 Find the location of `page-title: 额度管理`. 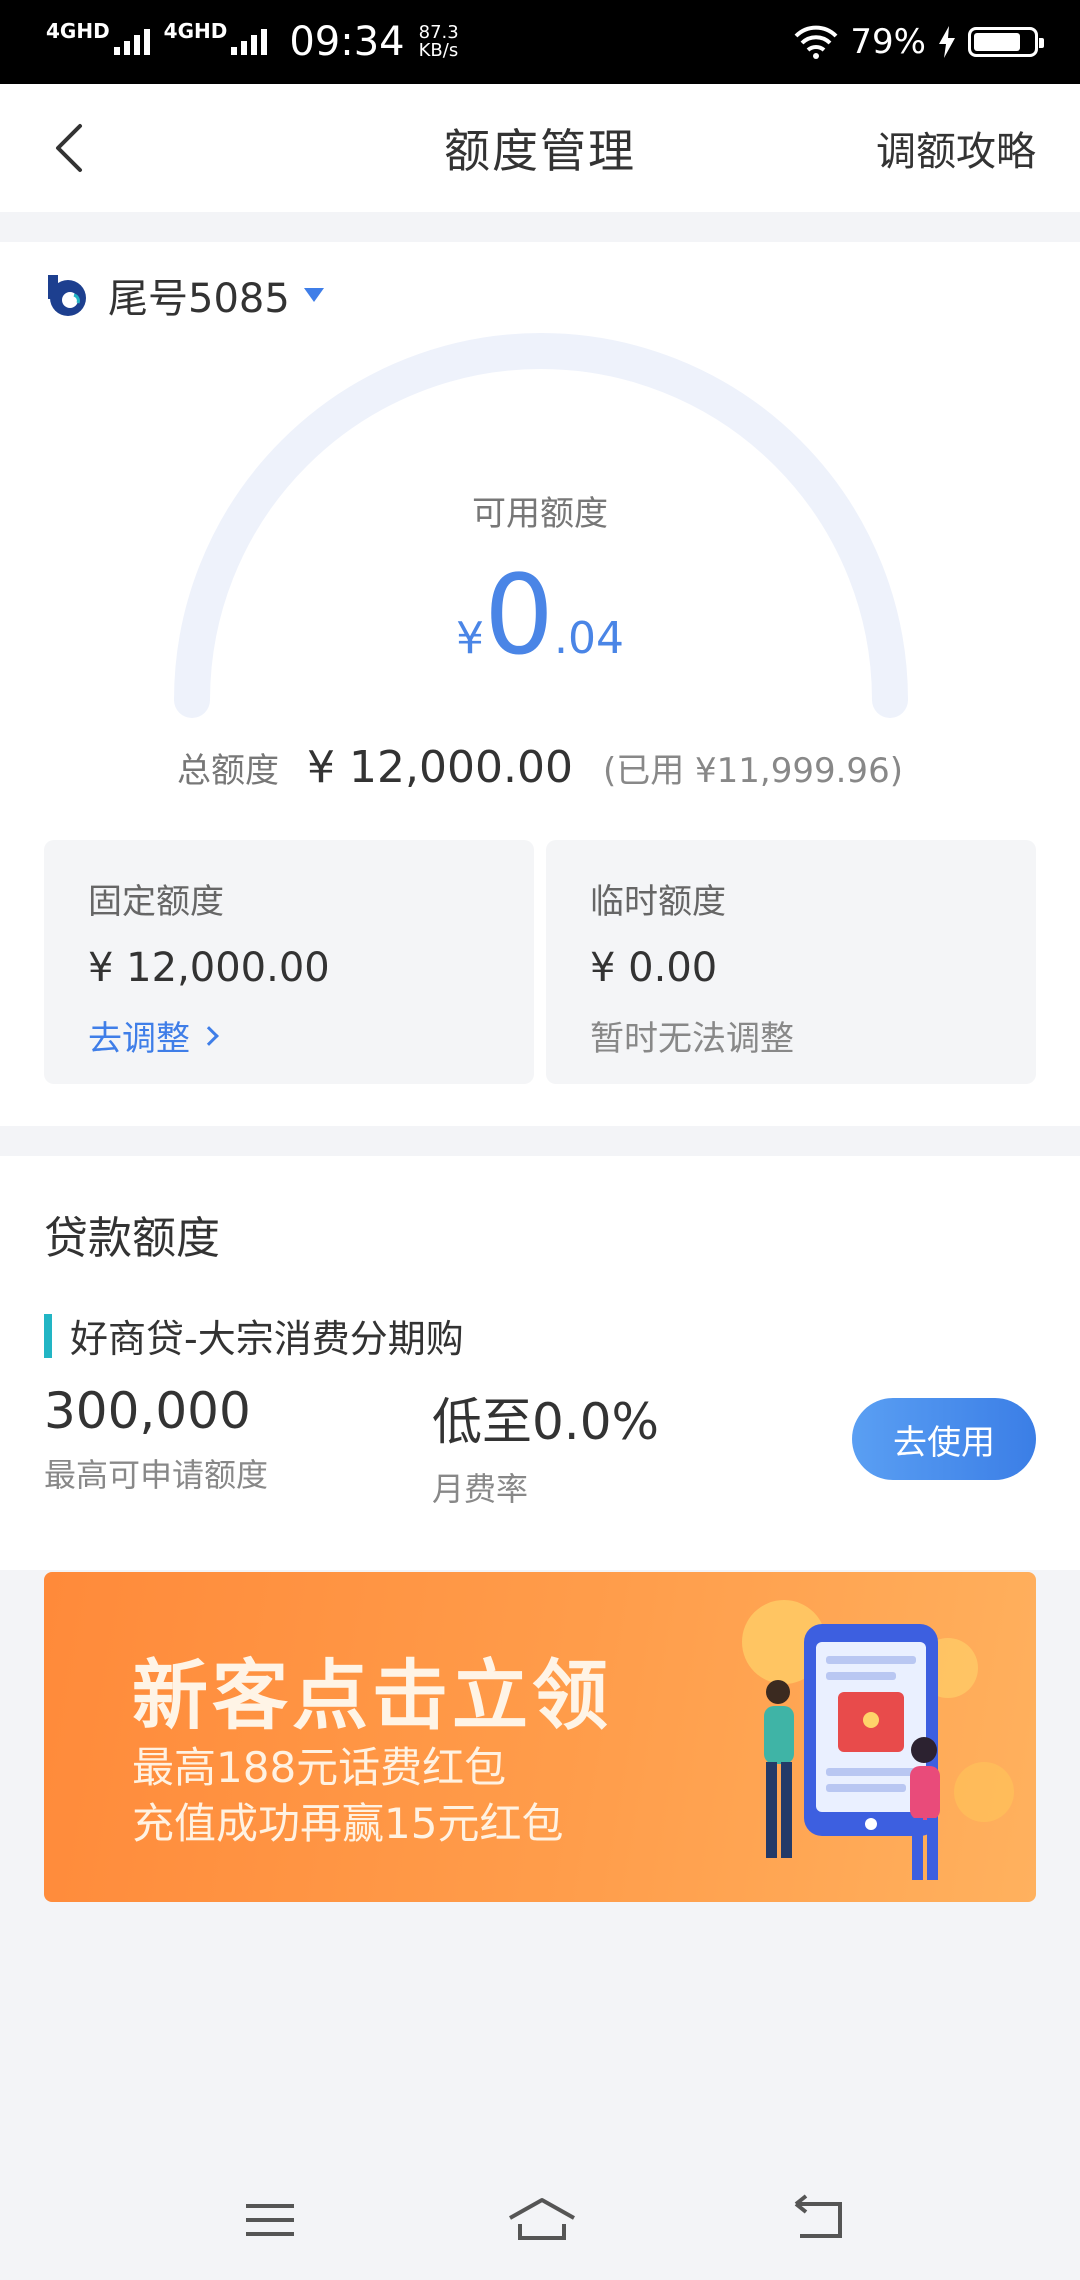

page-title: 额度管理 is located at coordinates (540, 151).